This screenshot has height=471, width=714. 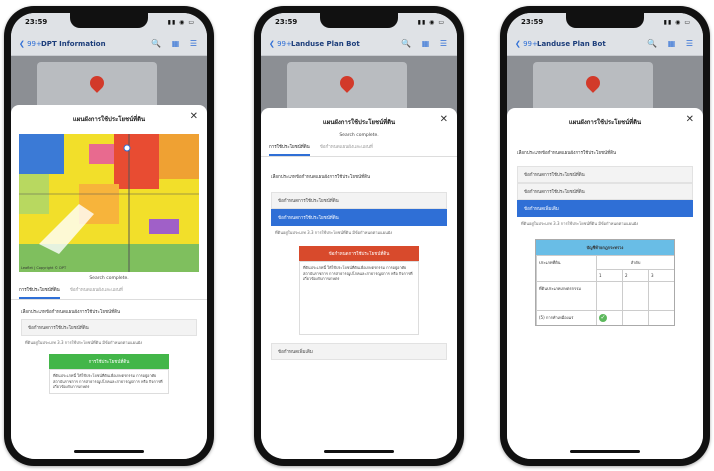 What do you see at coordinates (109, 361) in the screenshot?
I see `landuse-button: การใช้ประโยชน์ที่ดิน` at bounding box center [109, 361].